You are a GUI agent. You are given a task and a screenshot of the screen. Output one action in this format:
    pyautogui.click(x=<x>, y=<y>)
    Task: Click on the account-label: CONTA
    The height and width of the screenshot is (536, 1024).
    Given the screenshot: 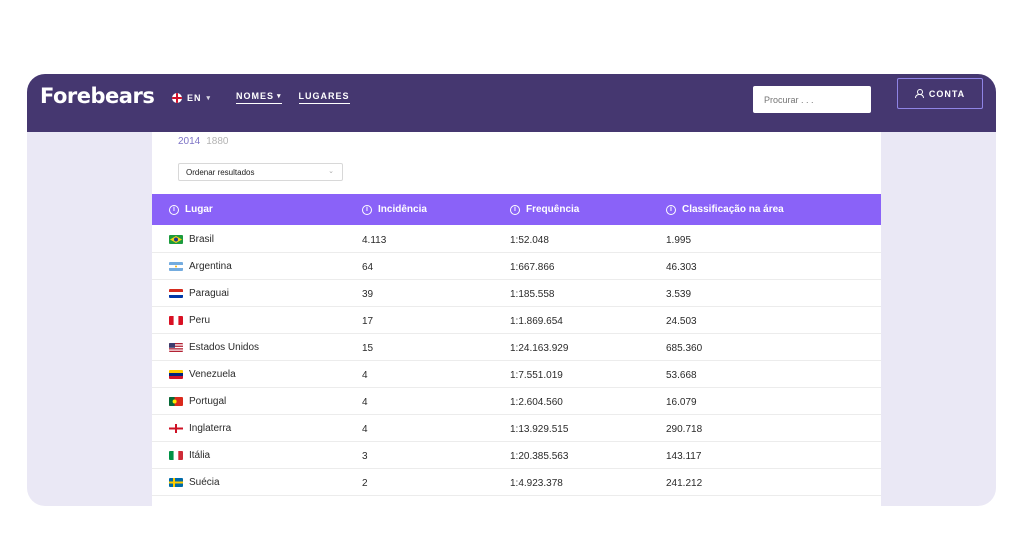 What is the action you would take?
    pyautogui.click(x=947, y=93)
    